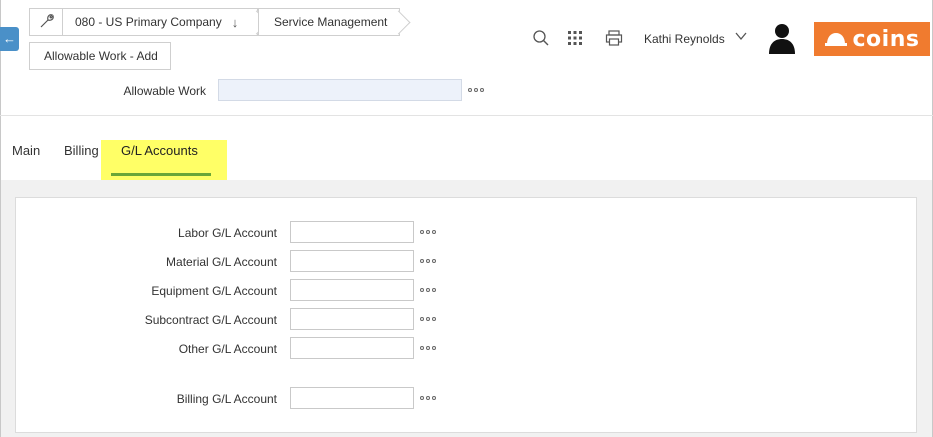 Image resolution: width=933 pixels, height=437 pixels. Describe the element at coordinates (352, 232) in the screenshot. I see `labor-gl-input` at that location.